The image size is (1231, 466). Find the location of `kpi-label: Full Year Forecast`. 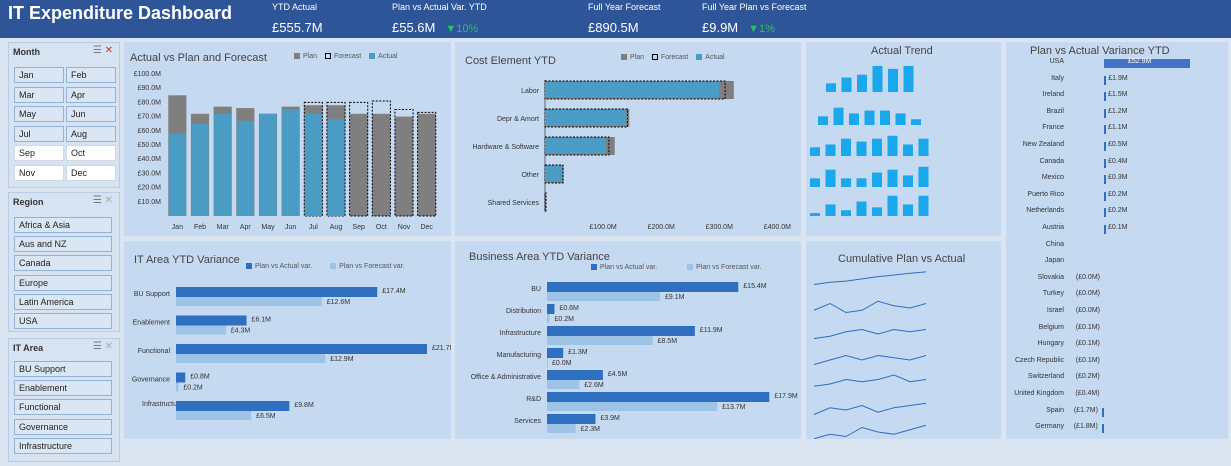

kpi-label: Full Year Forecast is located at coordinates (624, 7).